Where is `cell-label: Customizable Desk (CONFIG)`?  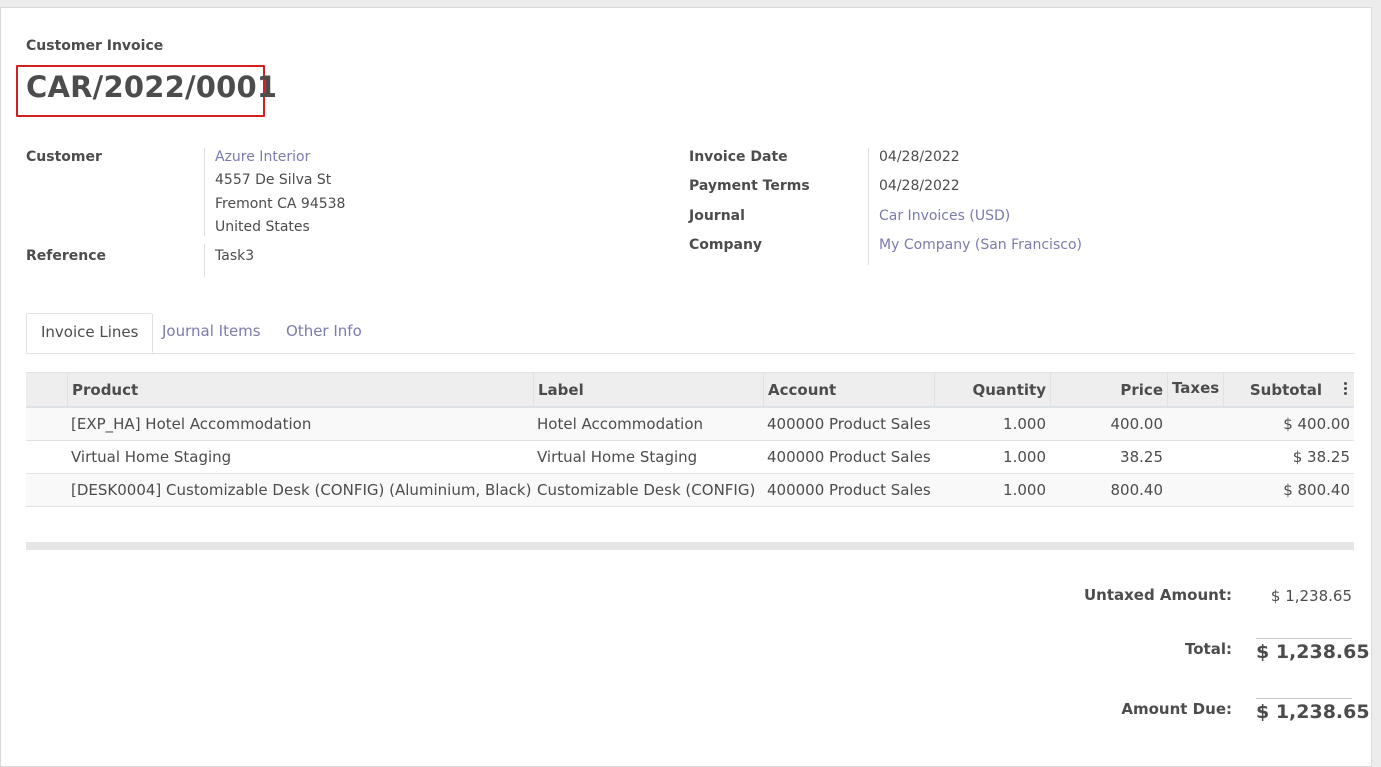 cell-label: Customizable Desk (CONFIG) is located at coordinates (648, 490).